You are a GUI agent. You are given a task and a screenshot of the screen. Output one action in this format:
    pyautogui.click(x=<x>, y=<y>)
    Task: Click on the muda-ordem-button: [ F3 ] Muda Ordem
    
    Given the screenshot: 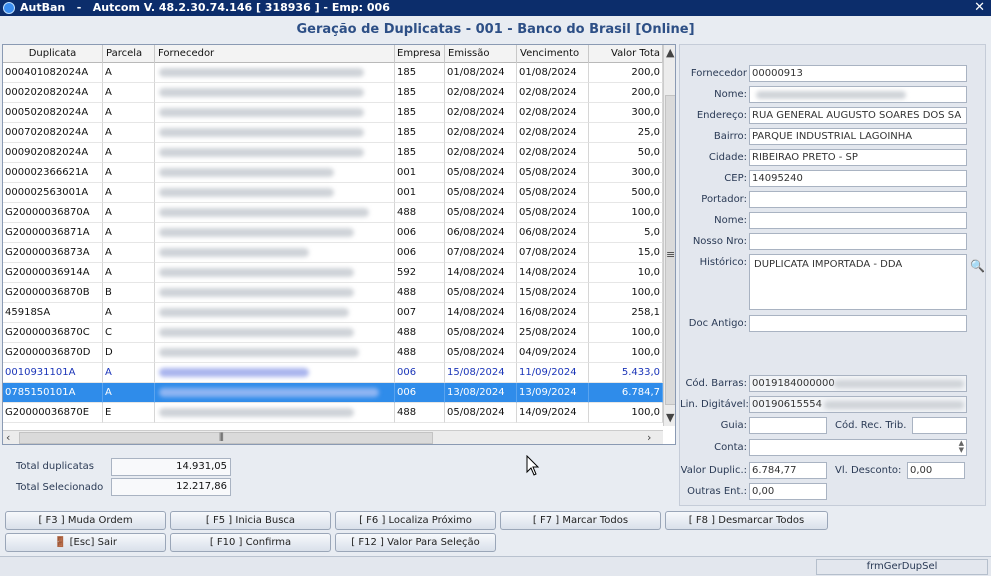 What is the action you would take?
    pyautogui.click(x=85, y=520)
    